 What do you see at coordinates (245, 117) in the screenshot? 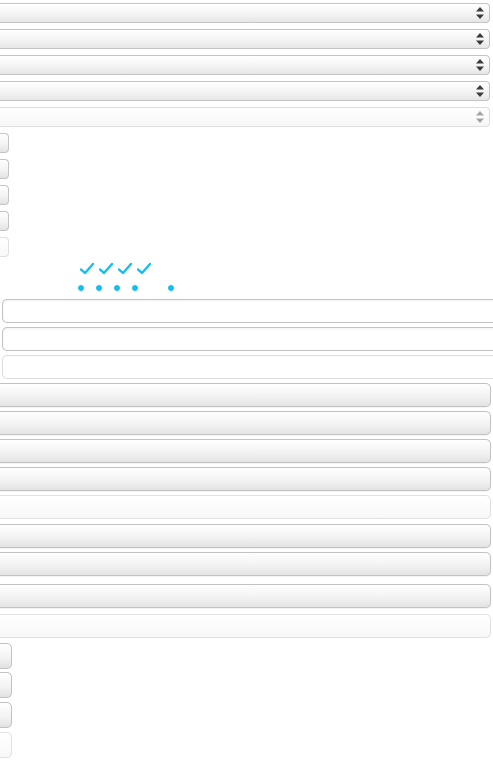
I see `select-5-disabled` at bounding box center [245, 117].